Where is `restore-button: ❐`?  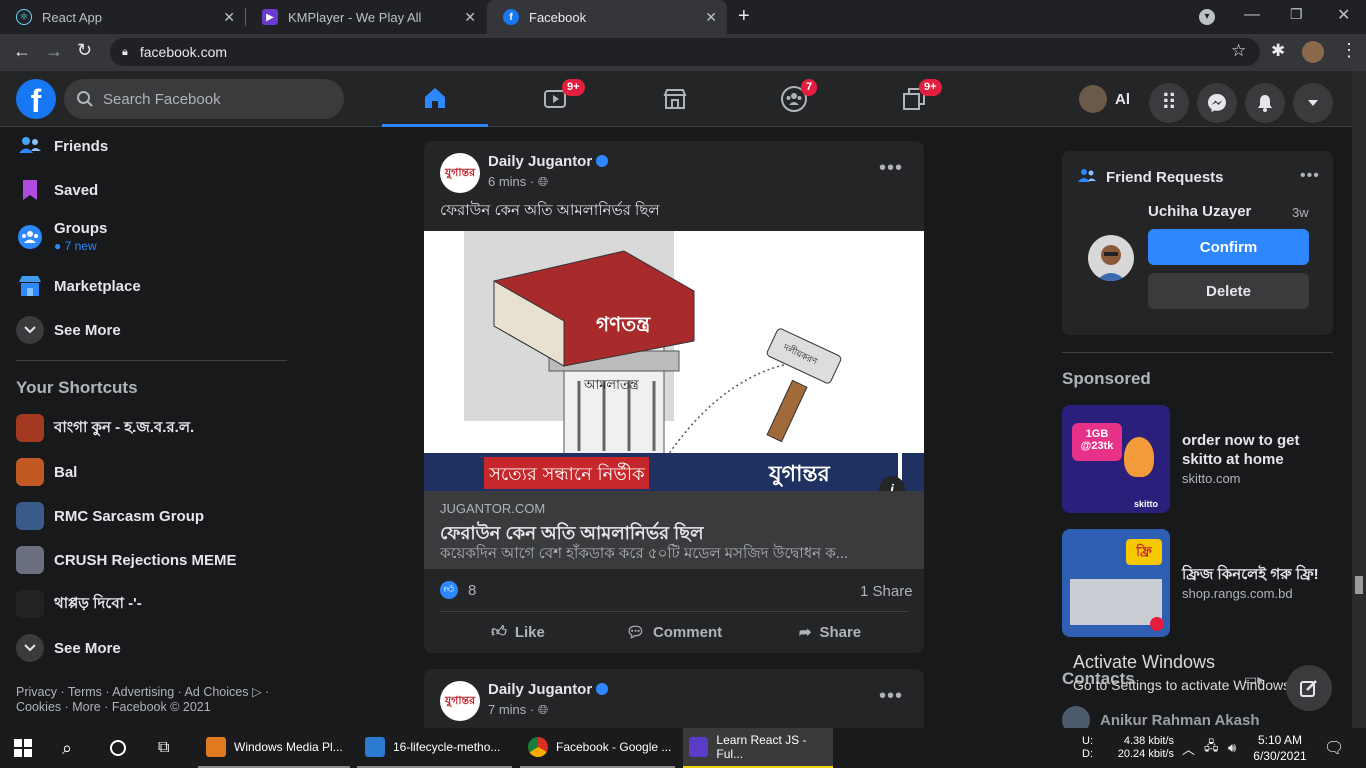 restore-button: ❐ is located at coordinates (1296, 14).